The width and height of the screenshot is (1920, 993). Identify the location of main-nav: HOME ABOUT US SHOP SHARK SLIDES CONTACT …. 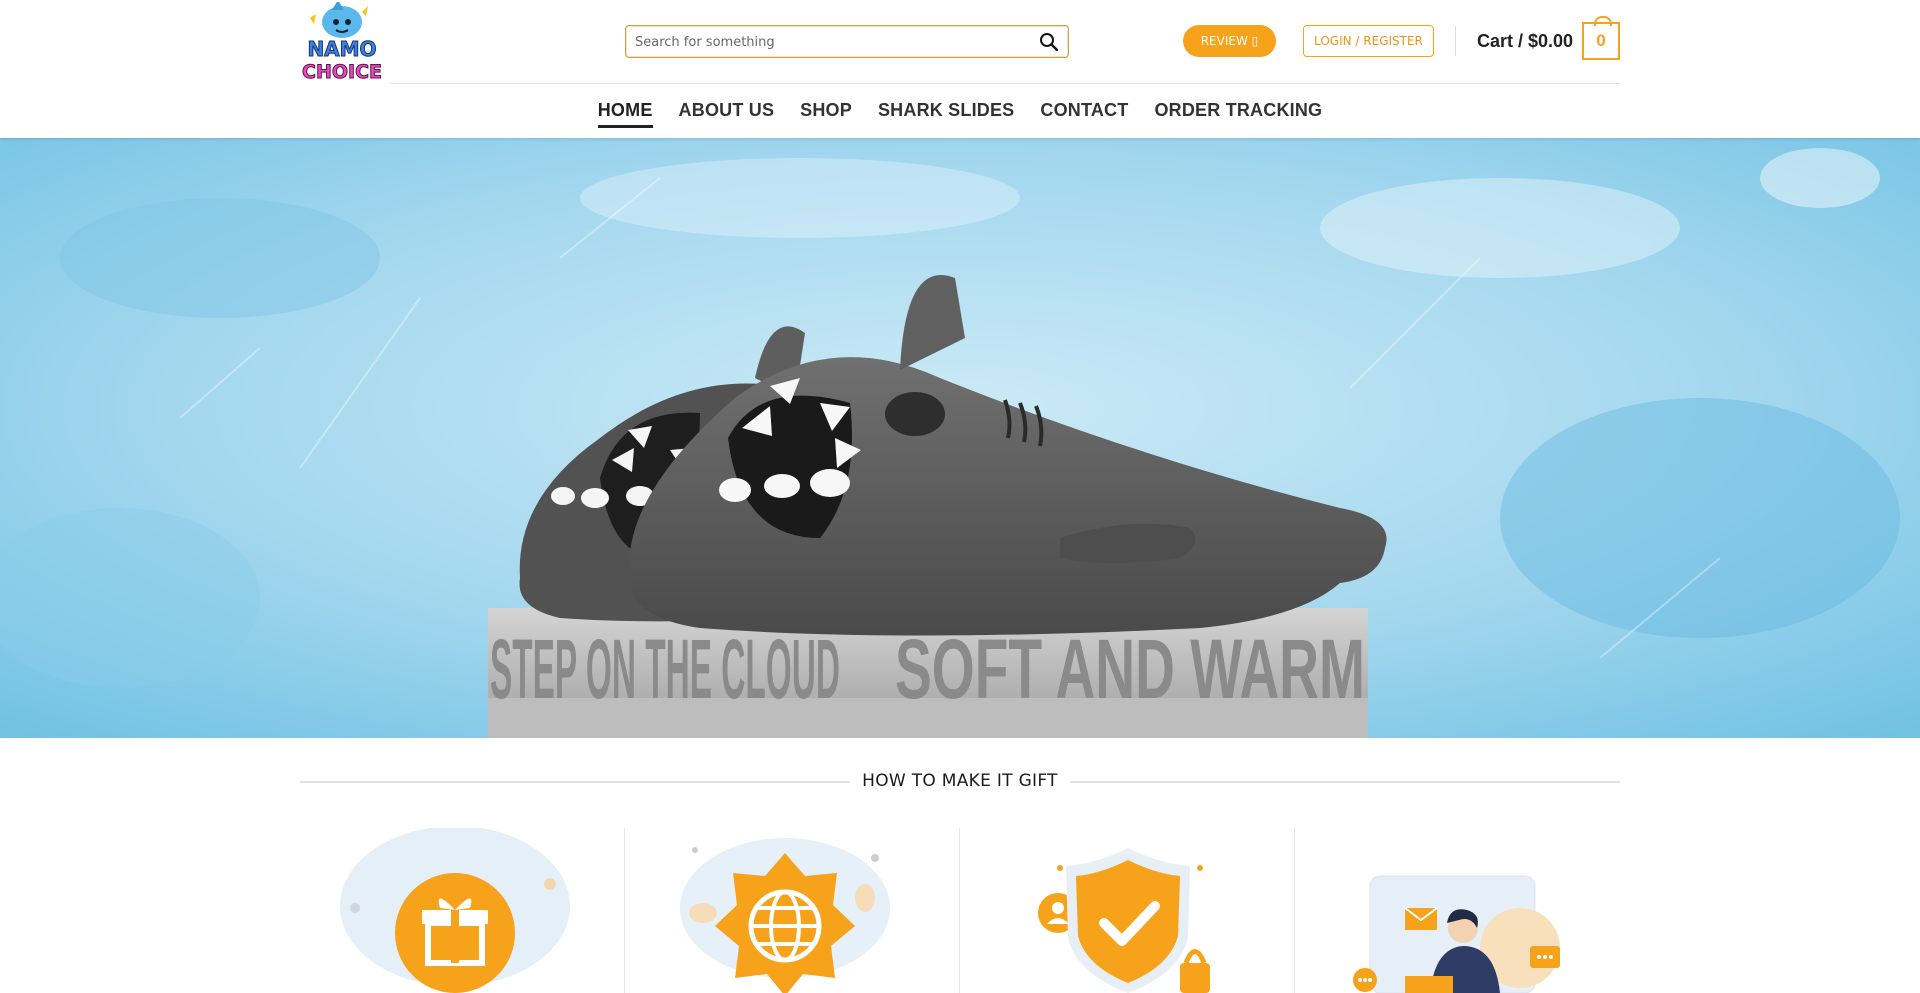
(960, 113).